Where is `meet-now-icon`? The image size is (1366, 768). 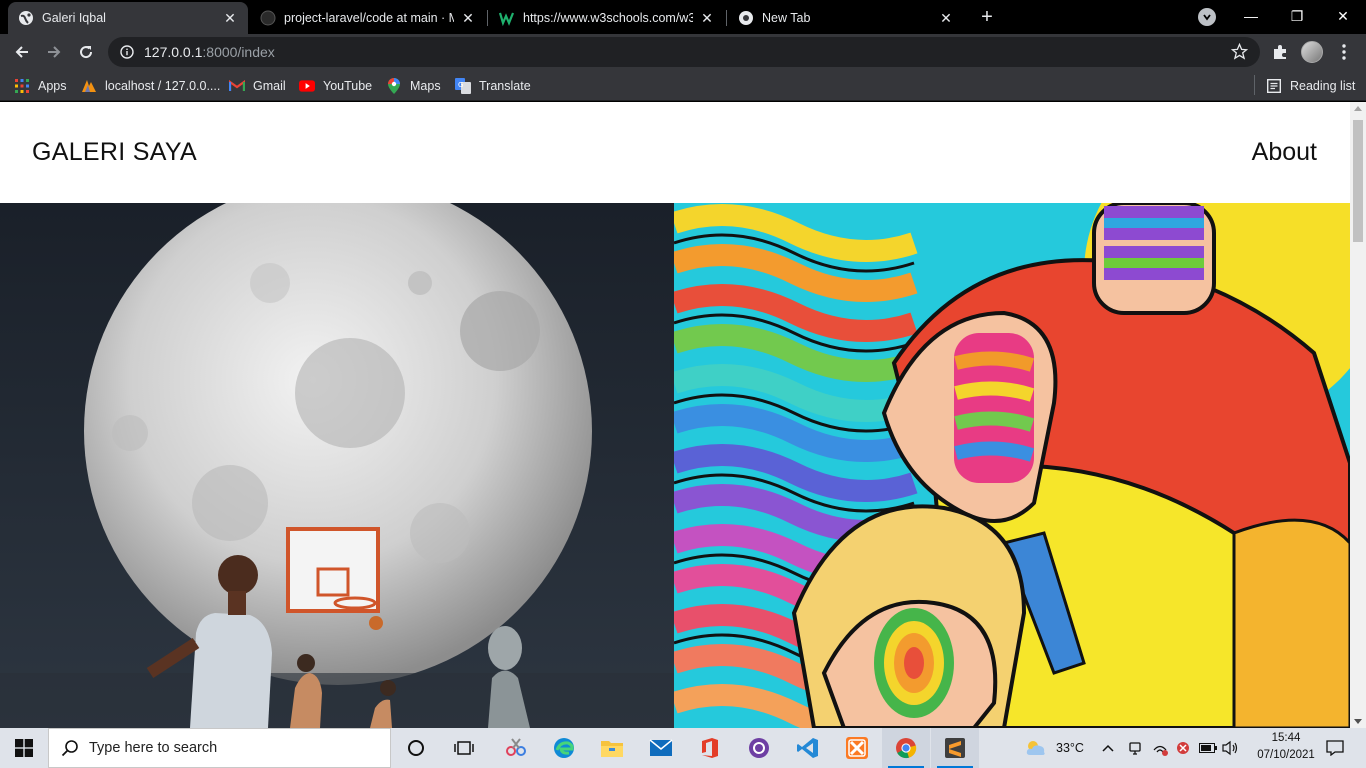
meet-now-icon is located at coordinates (1135, 748).